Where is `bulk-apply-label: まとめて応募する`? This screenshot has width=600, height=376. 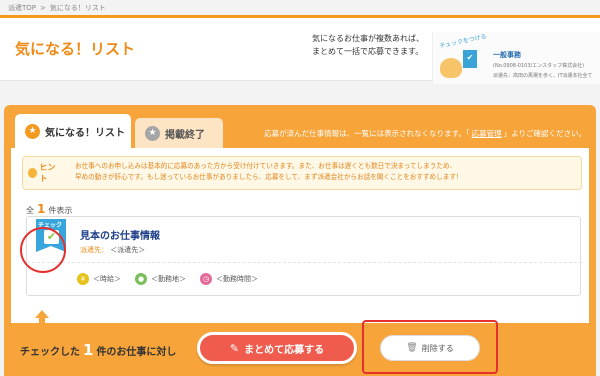
bulk-apply-label: まとめて応募する is located at coordinates (284, 350).